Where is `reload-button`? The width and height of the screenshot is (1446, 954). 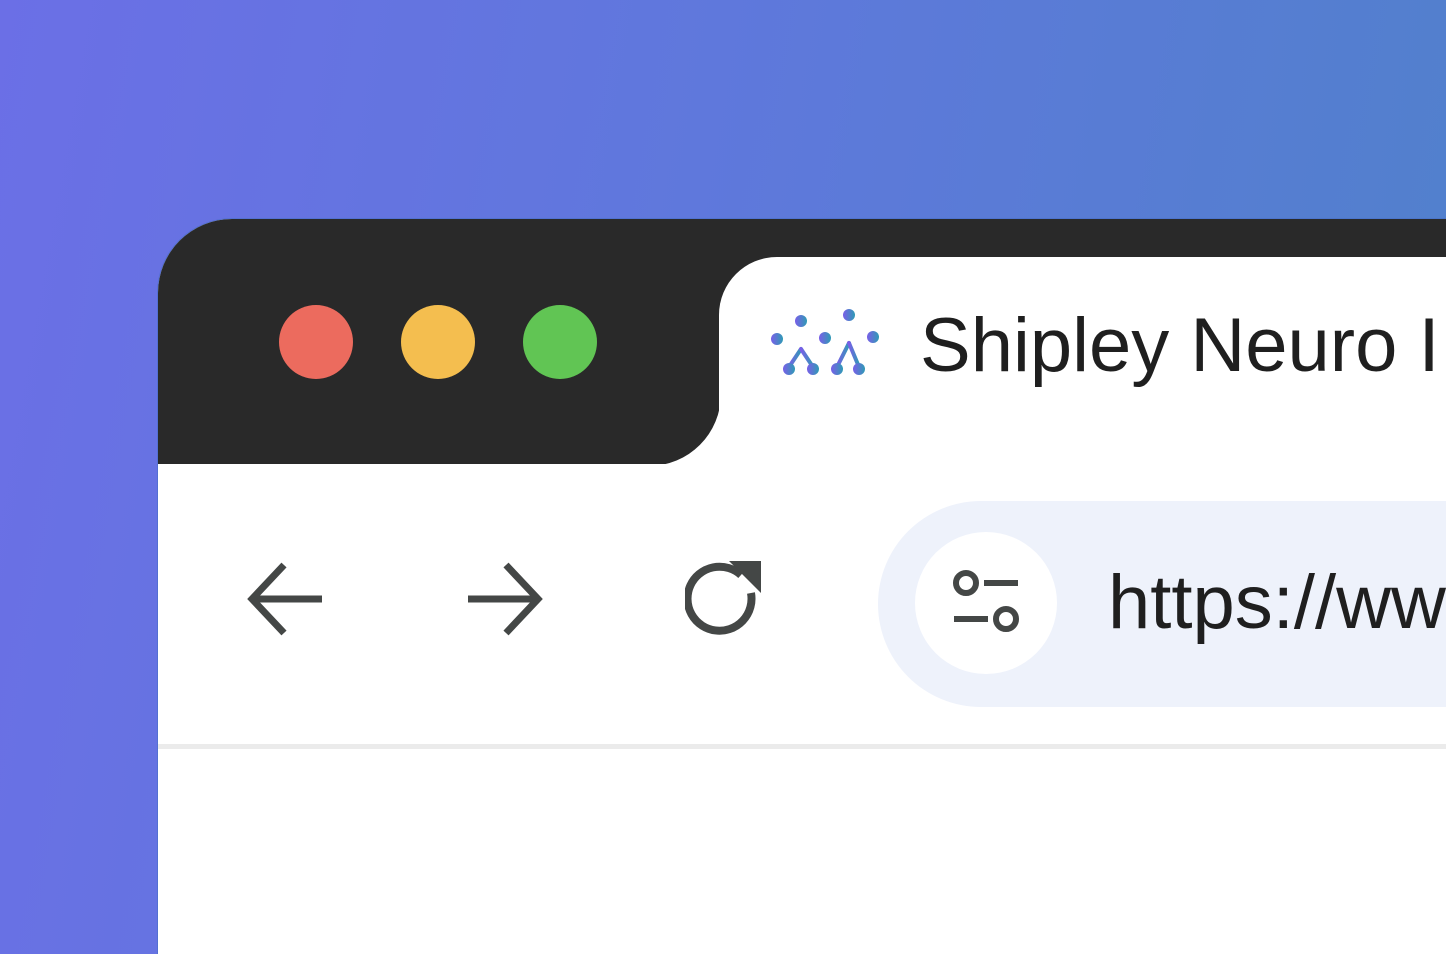
reload-button is located at coordinates (724, 599).